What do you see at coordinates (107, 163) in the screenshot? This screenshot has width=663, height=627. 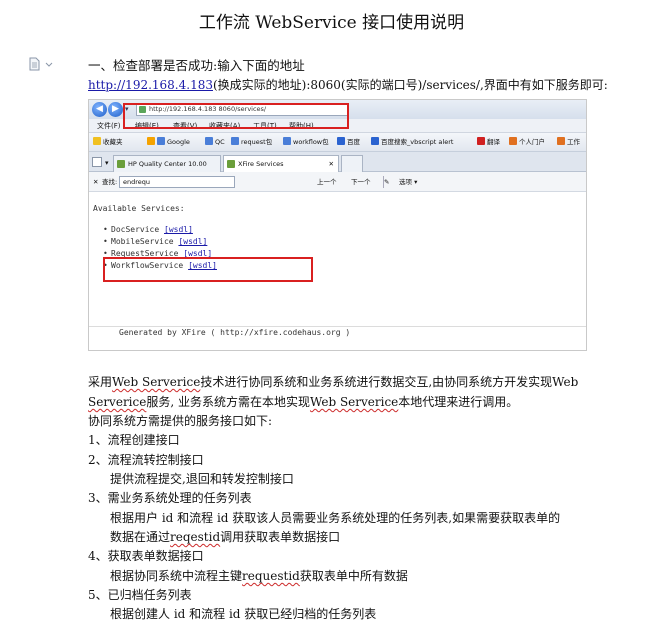 I see `tab-list-dropdown-icon: ▾` at bounding box center [107, 163].